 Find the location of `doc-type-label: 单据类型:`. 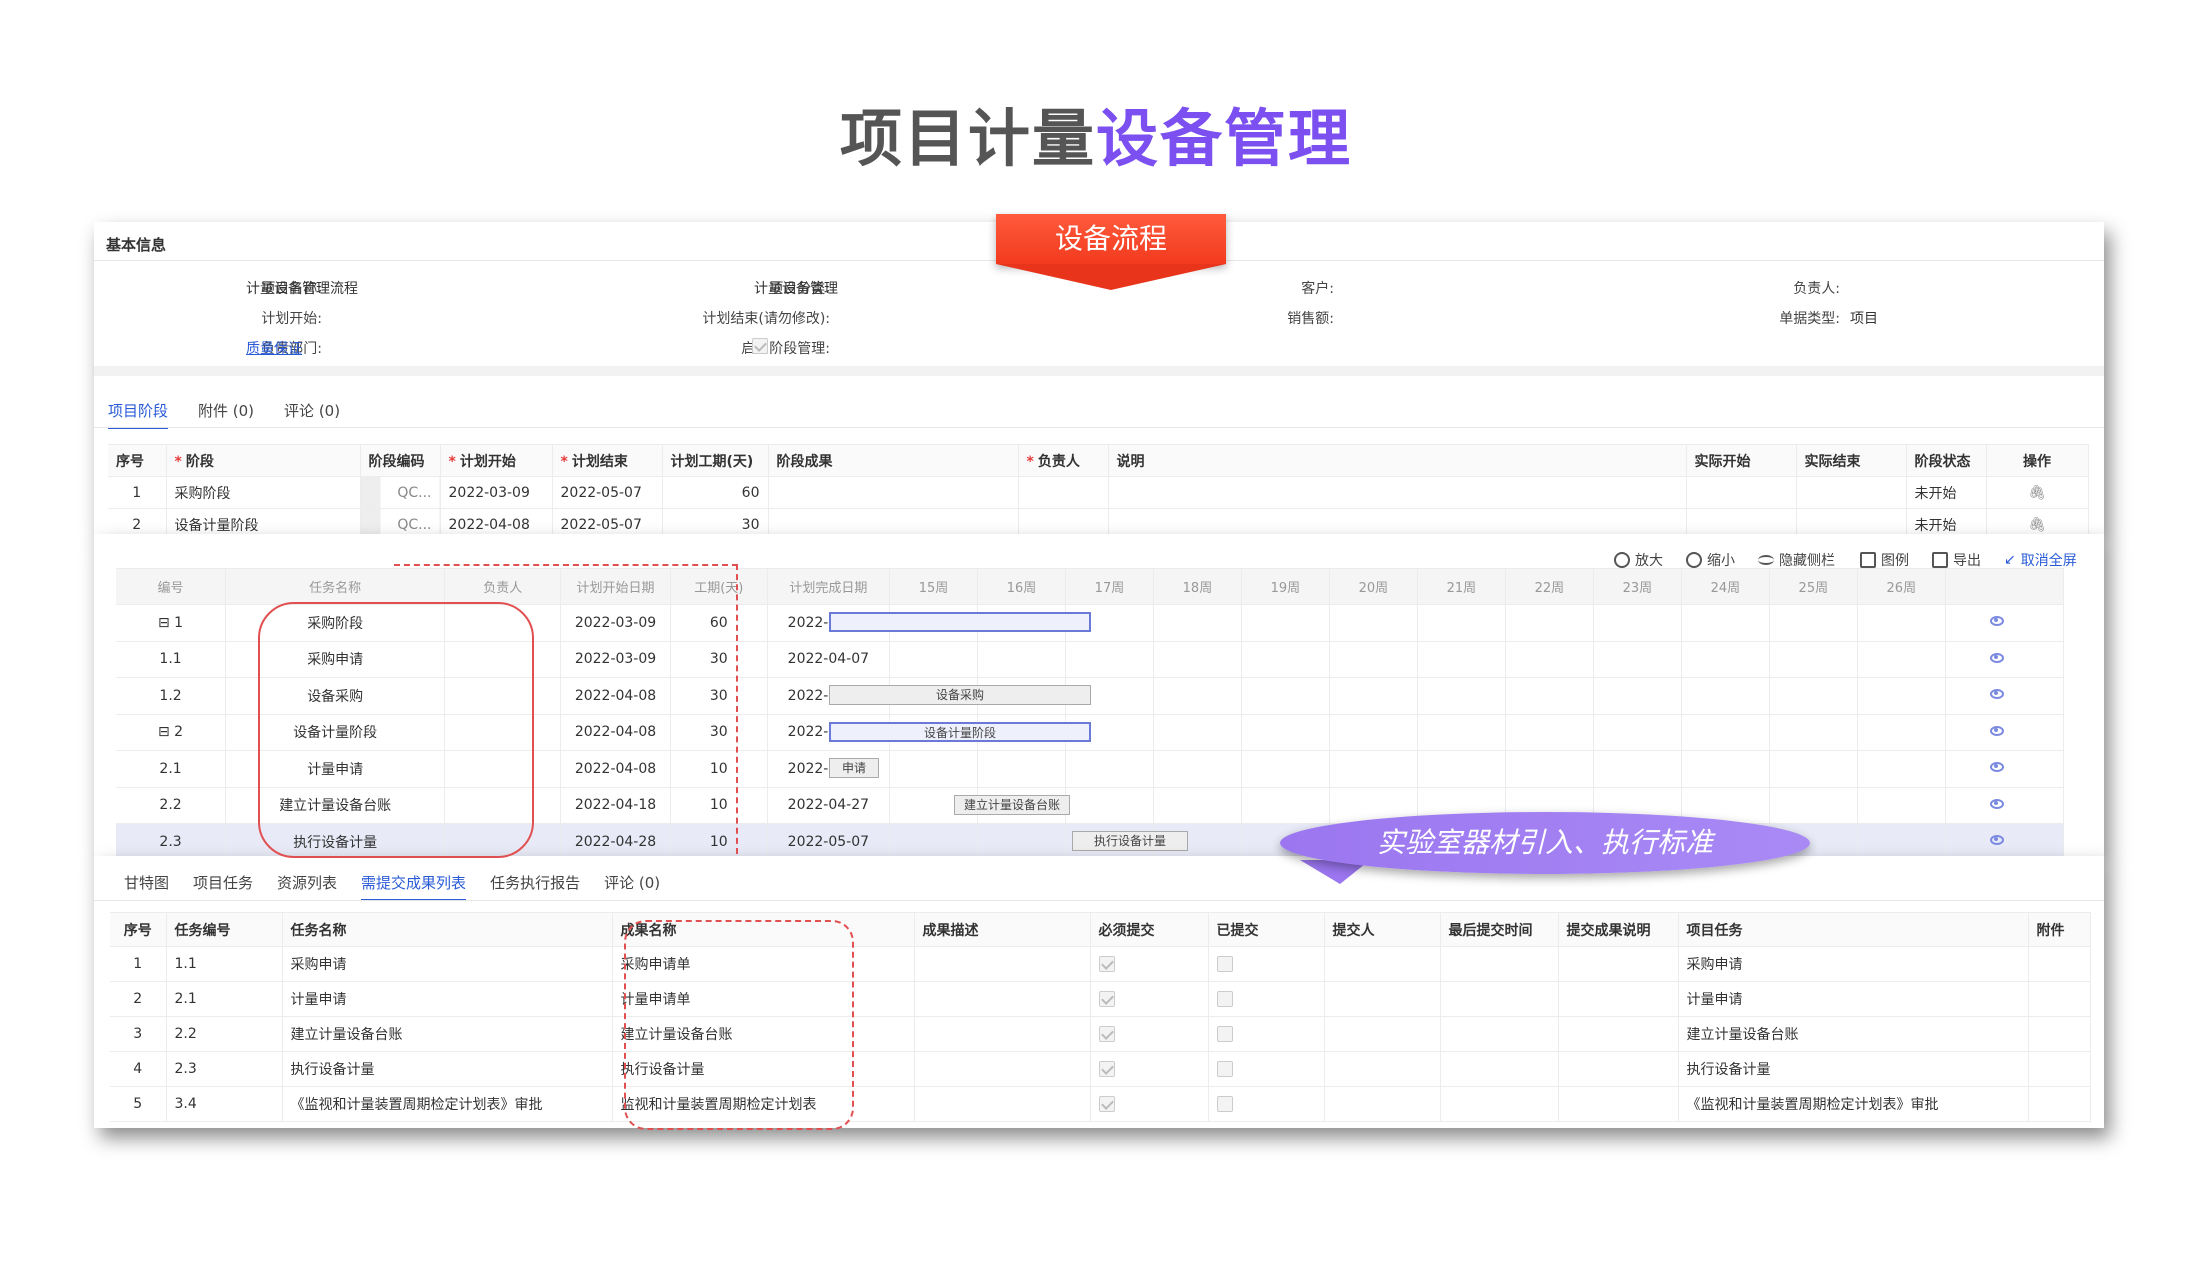

doc-type-label: 单据类型: is located at coordinates (1809, 319).